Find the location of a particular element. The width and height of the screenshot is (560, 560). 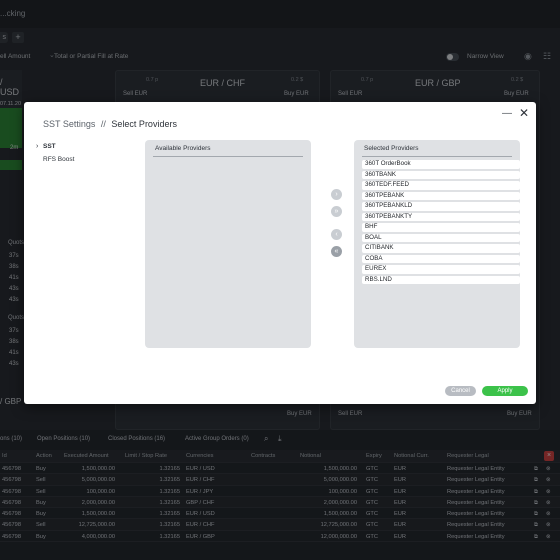

available-providers-panel: Available Providers is located at coordinates (228, 244).